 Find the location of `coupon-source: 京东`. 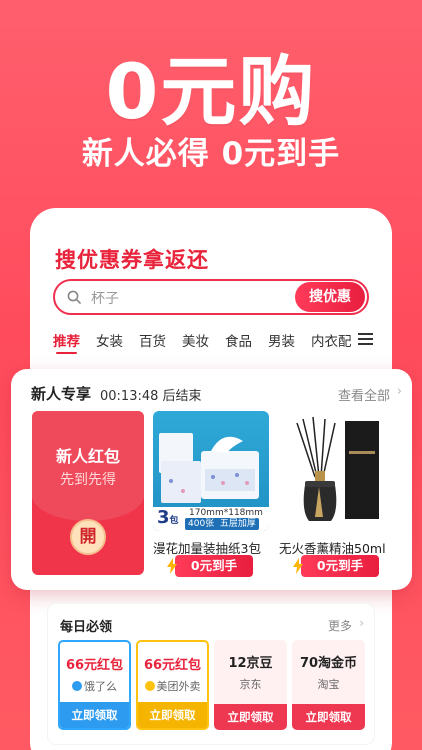

coupon-source: 京东 is located at coordinates (250, 684).